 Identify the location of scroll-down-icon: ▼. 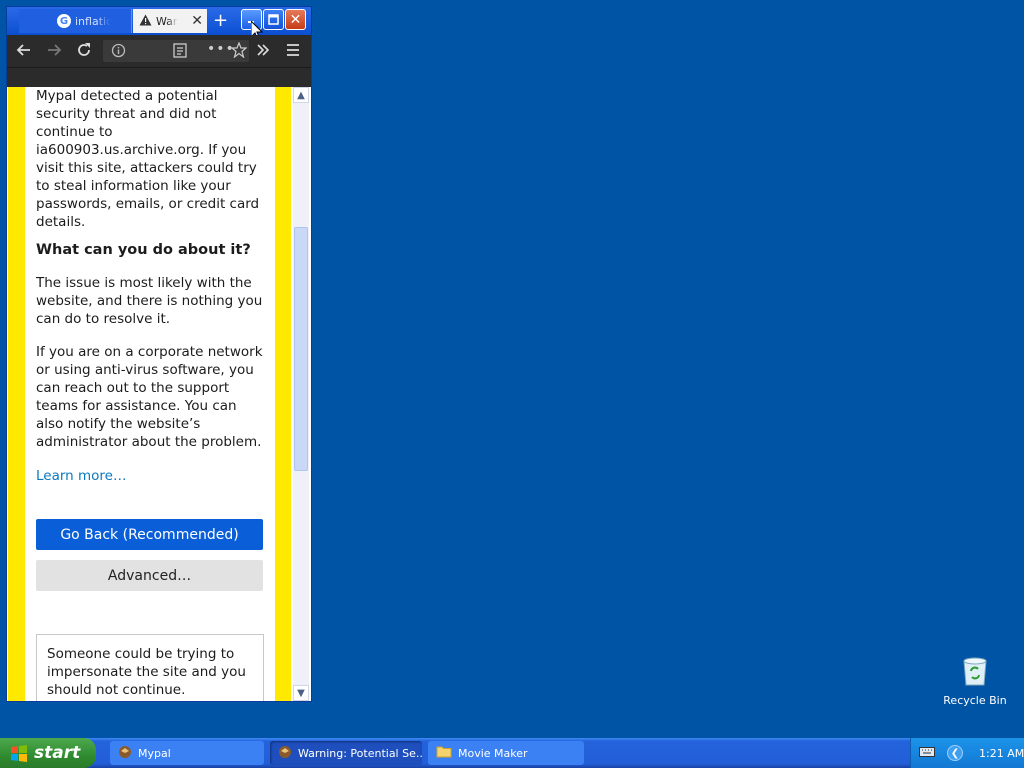
(301, 693).